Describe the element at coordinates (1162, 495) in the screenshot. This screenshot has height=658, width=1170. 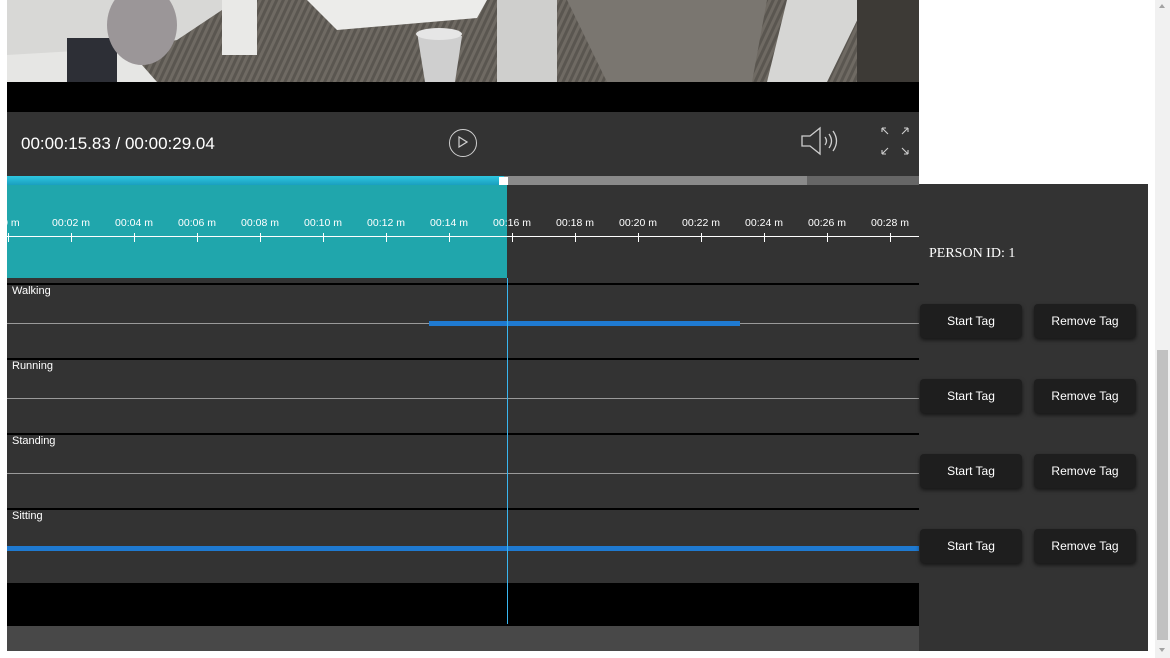
I see `scroll-thumb` at that location.